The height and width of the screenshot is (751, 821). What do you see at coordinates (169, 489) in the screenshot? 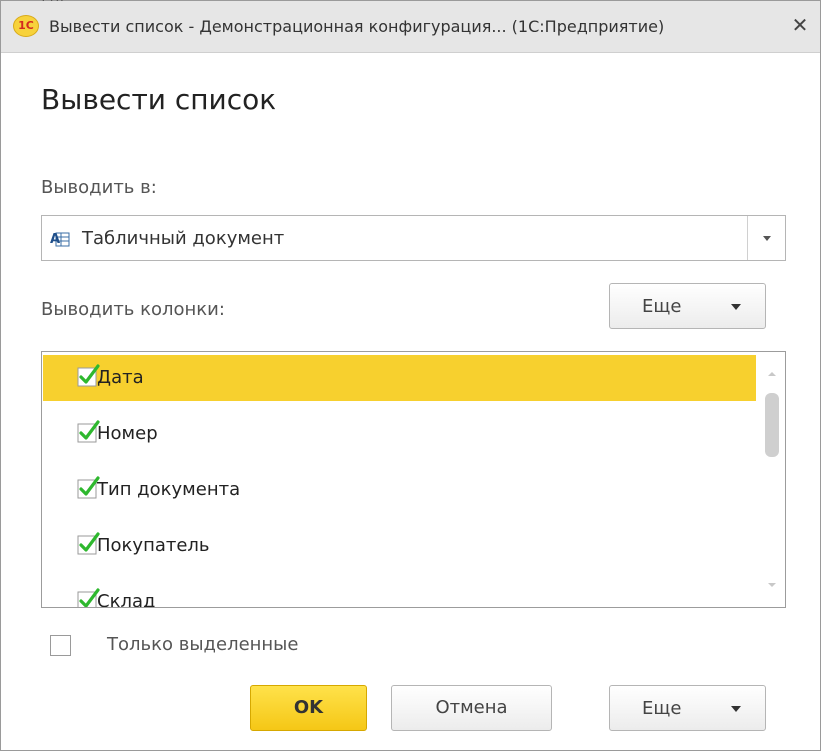
I see `list-item-label: Тип документа` at bounding box center [169, 489].